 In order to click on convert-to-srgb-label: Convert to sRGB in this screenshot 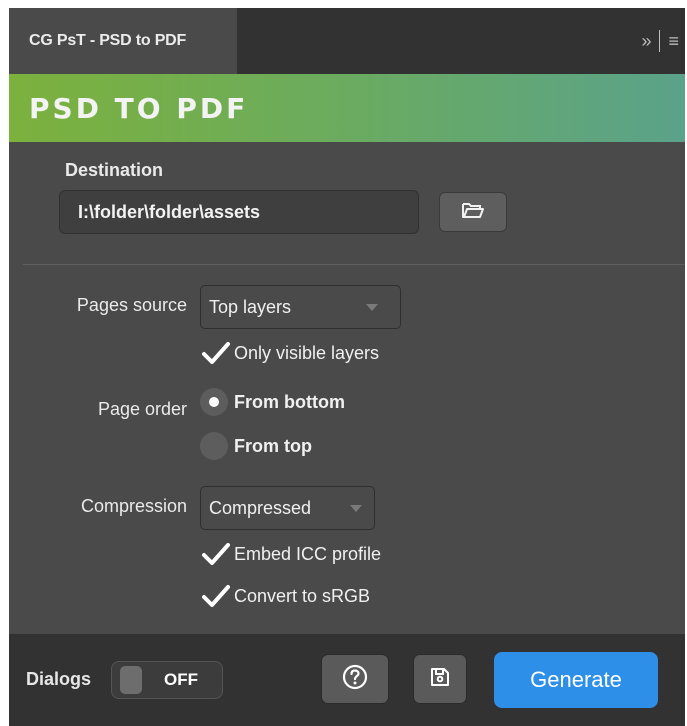, I will do `click(302, 595)`.